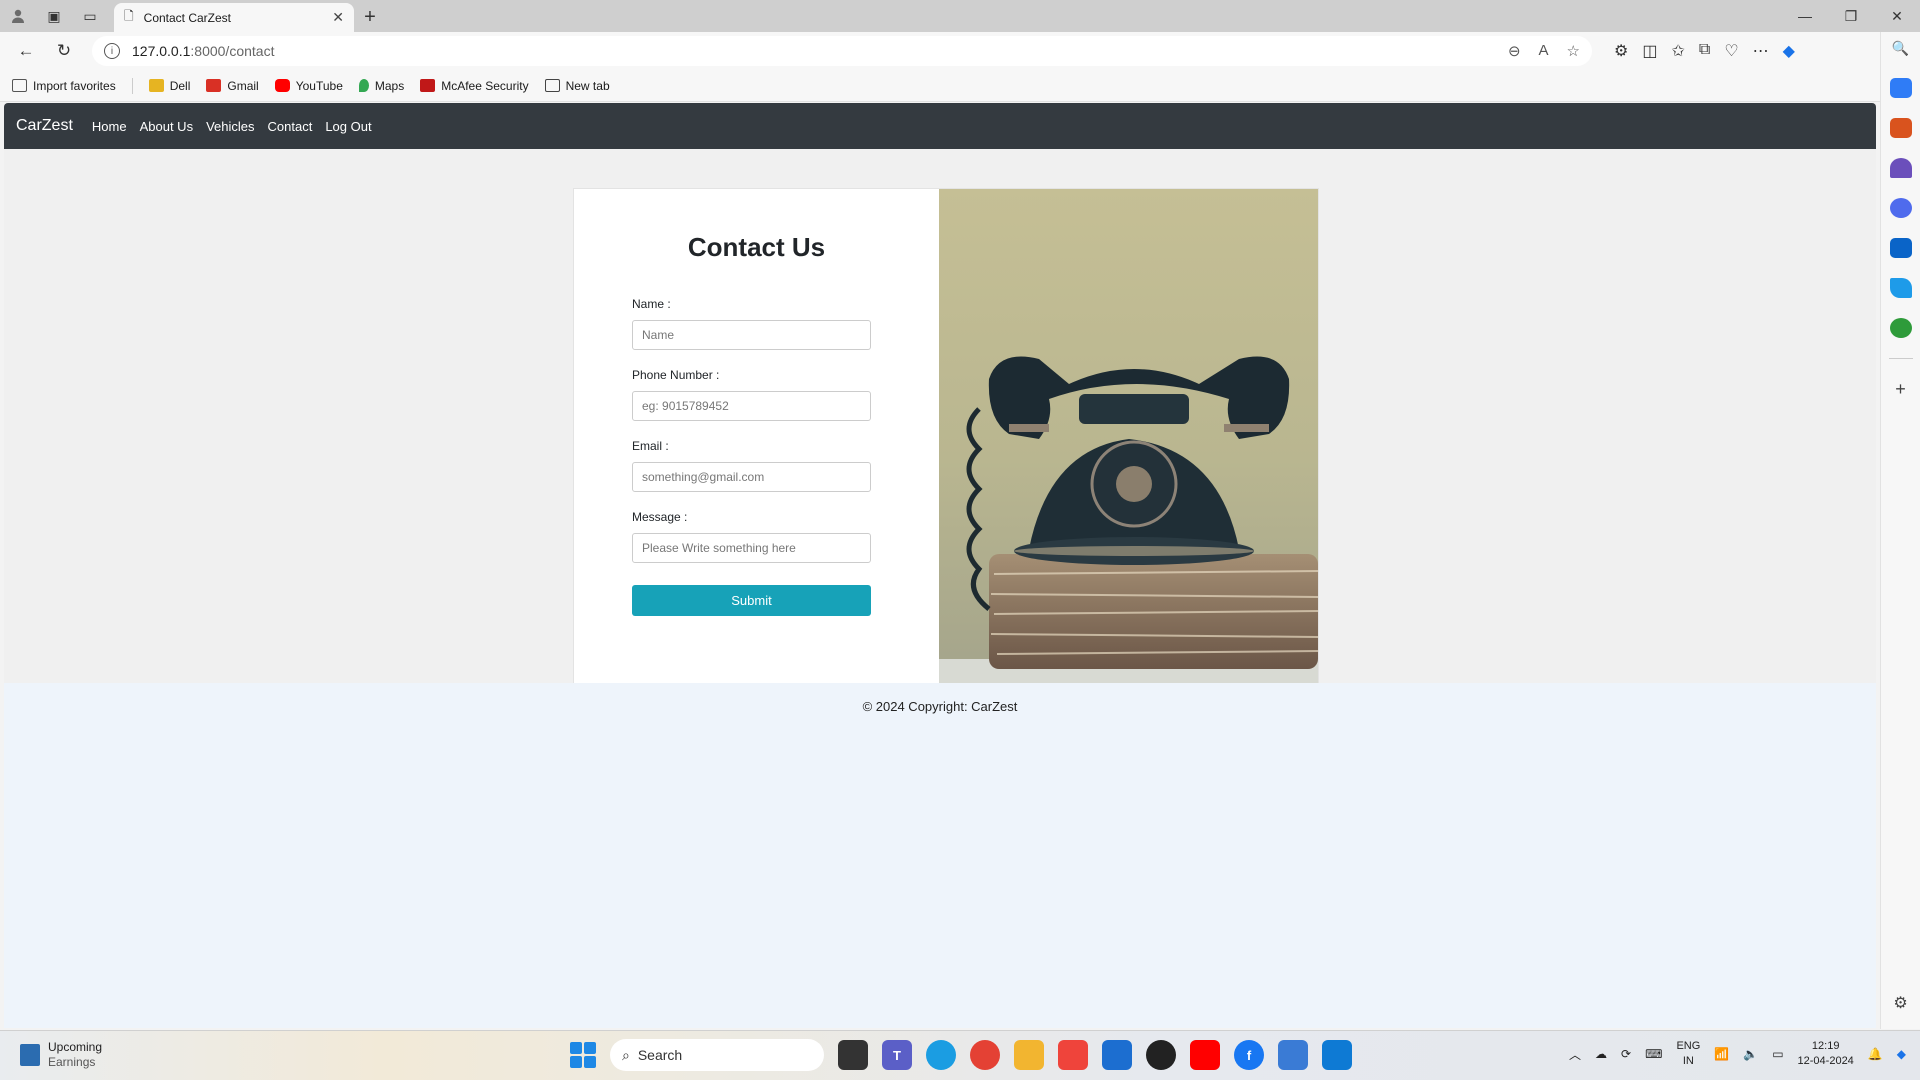  What do you see at coordinates (44, 126) in the screenshot?
I see `brand-link: CarZest` at bounding box center [44, 126].